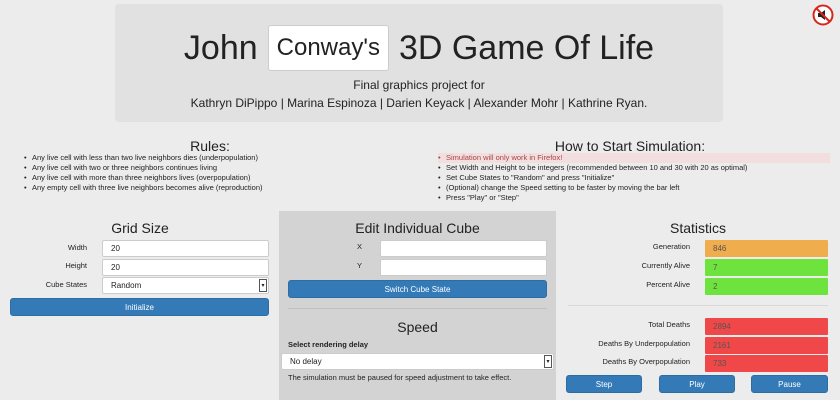  Describe the element at coordinates (210, 146) in the screenshot. I see `rules-title: Rules:` at that location.